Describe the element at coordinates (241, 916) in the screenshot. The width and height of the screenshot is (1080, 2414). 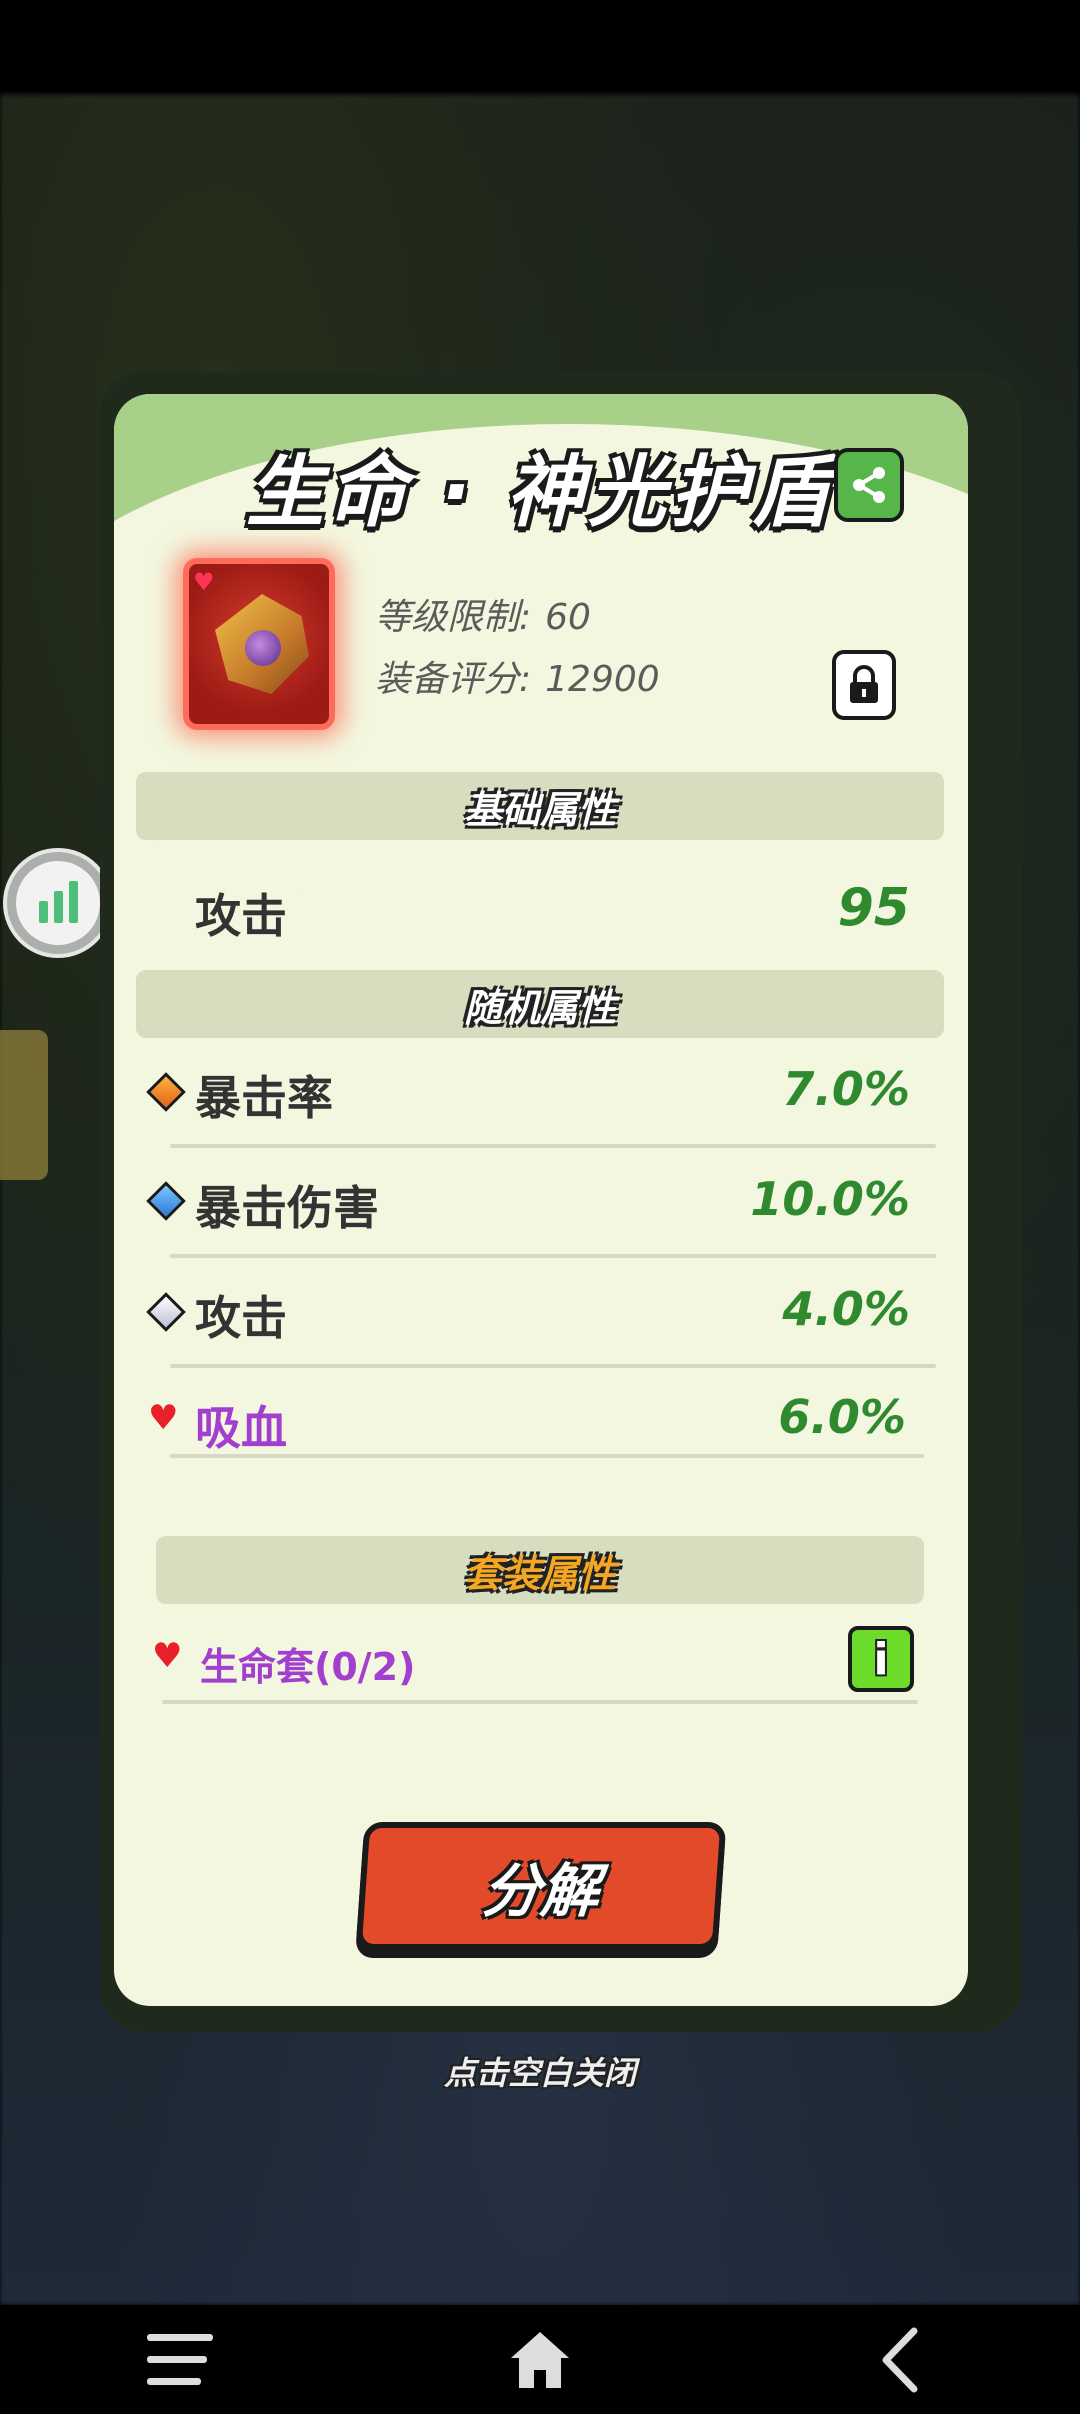
I see `base-attack-label: 攻击` at that location.